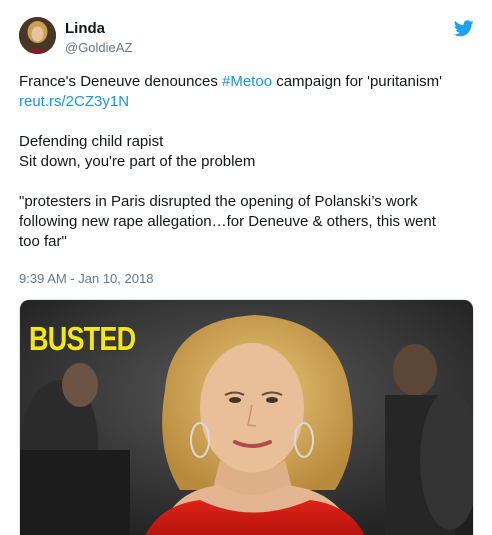  Describe the element at coordinates (463, 28) in the screenshot. I see `twitter-bird-icon` at that location.